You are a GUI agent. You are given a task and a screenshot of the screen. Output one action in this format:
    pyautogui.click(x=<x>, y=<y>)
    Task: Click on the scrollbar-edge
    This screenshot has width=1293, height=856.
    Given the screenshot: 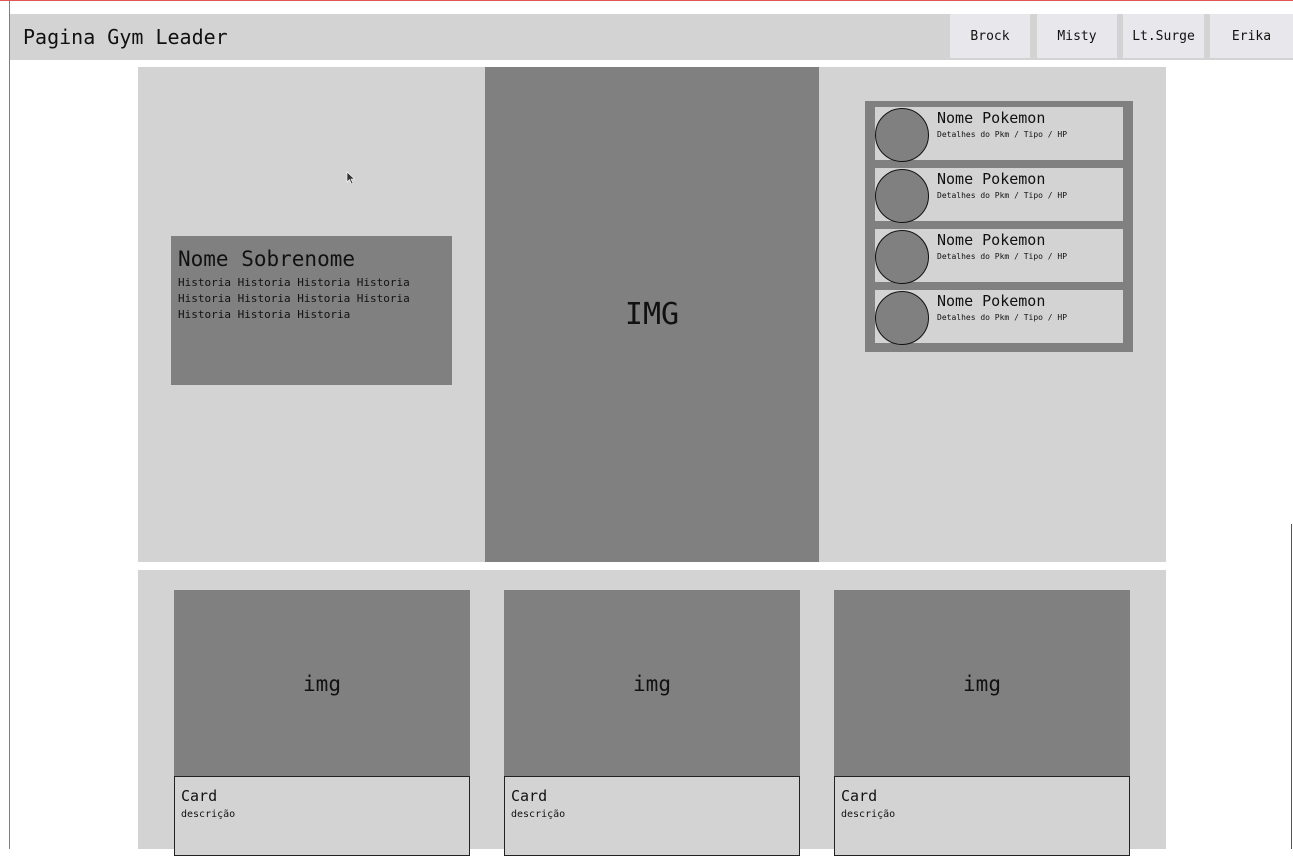 What is the action you would take?
    pyautogui.click(x=1291, y=686)
    